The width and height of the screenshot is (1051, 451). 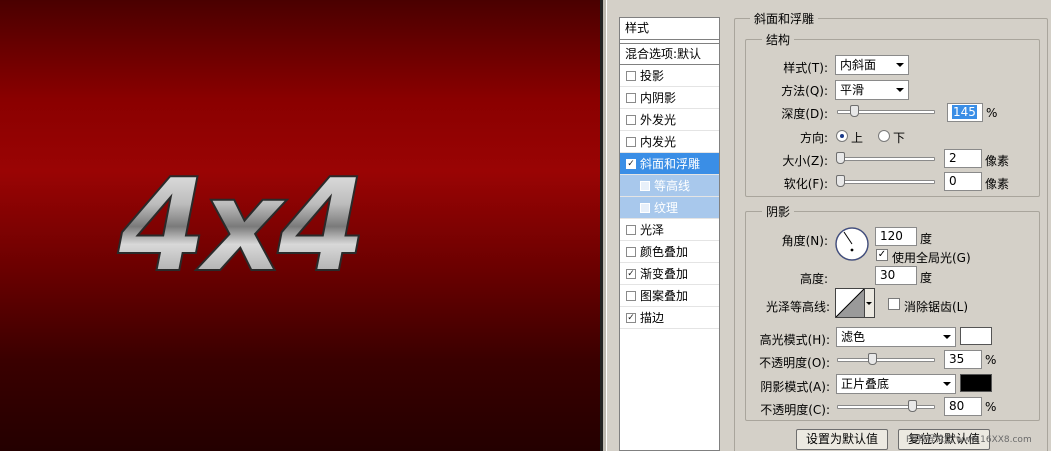 I want to click on soften-unit: 像素, so click(x=997, y=184).